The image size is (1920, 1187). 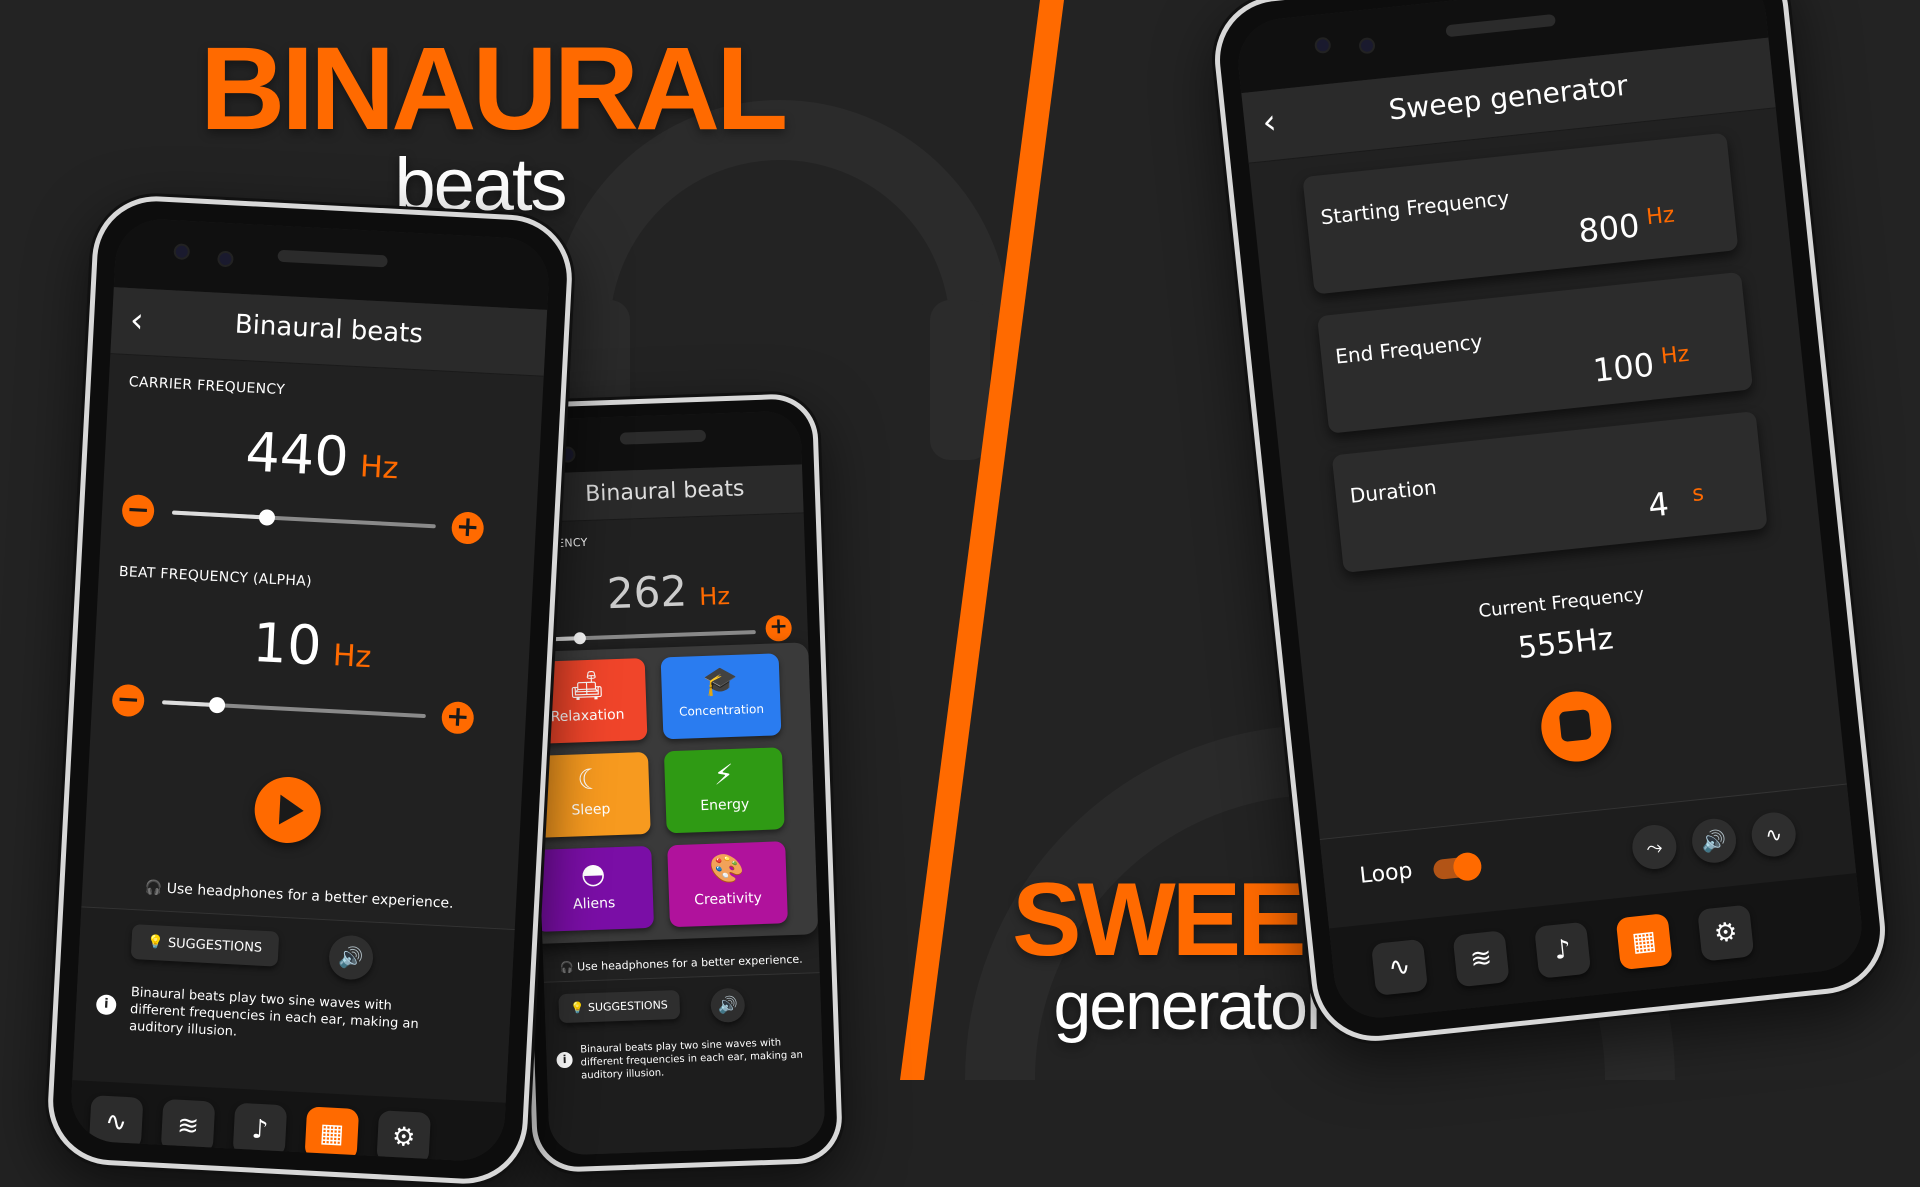 What do you see at coordinates (457, 717) in the screenshot?
I see `increase-beat-button: +` at bounding box center [457, 717].